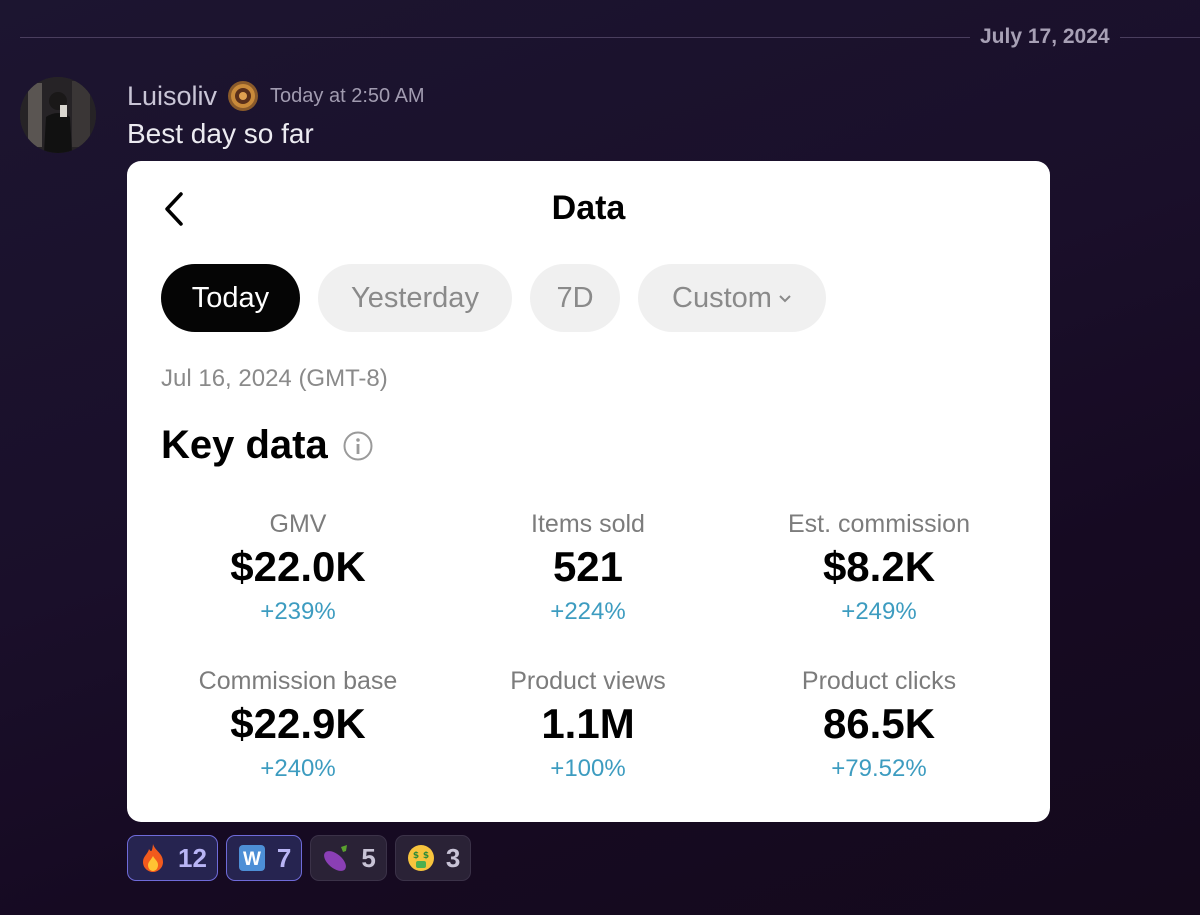 The image size is (1200, 915). I want to click on metric-gmv: GMV $22.0K +239%, so click(298, 568).